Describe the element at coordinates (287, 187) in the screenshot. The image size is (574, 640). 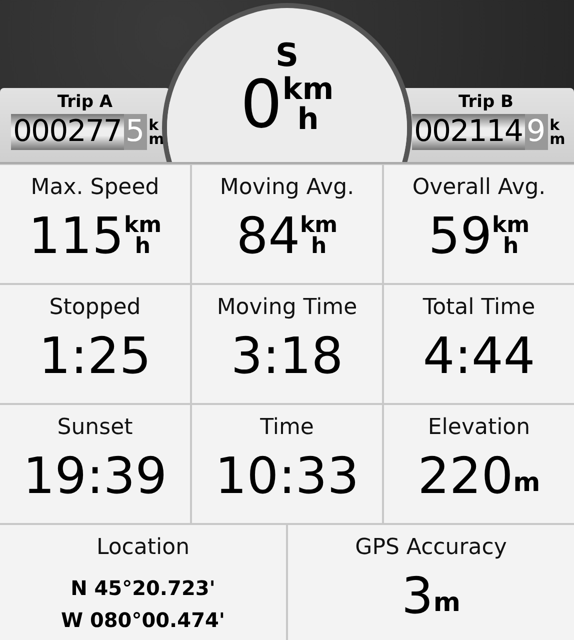
I see `field-label: Moving Avg.` at that location.